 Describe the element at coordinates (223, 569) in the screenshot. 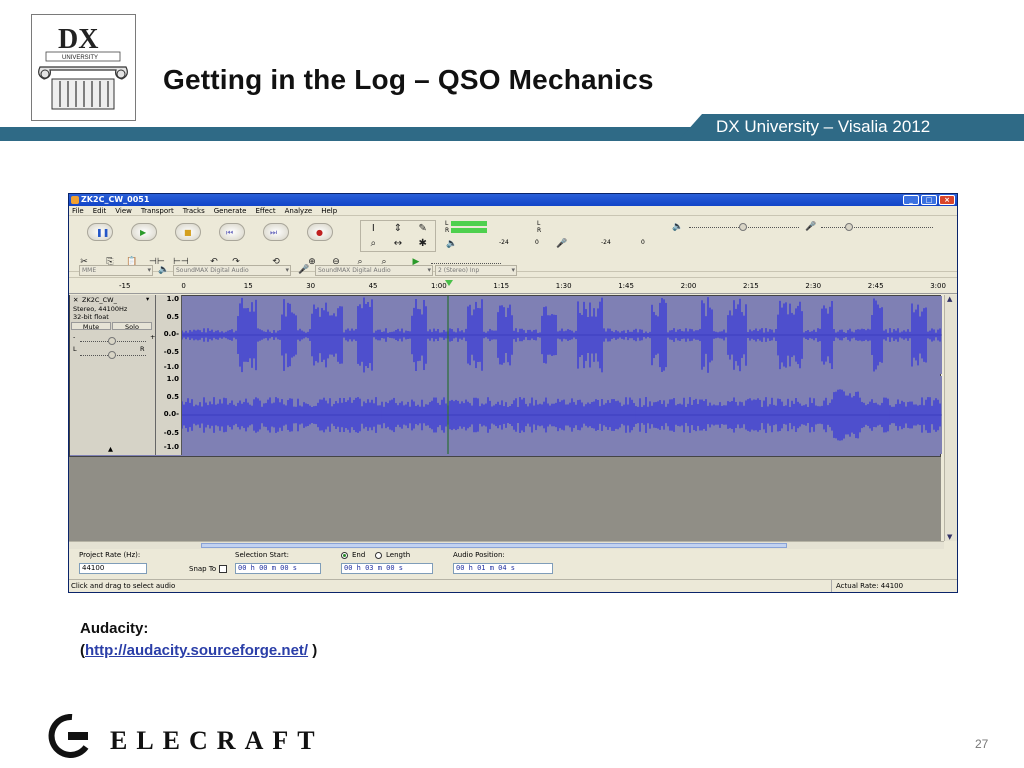

I see `snap-to-checkbox` at that location.